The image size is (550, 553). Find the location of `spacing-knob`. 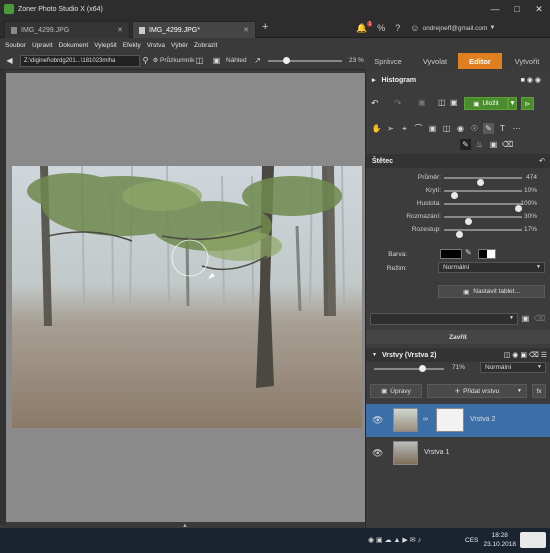

spacing-knob is located at coordinates (460, 234).